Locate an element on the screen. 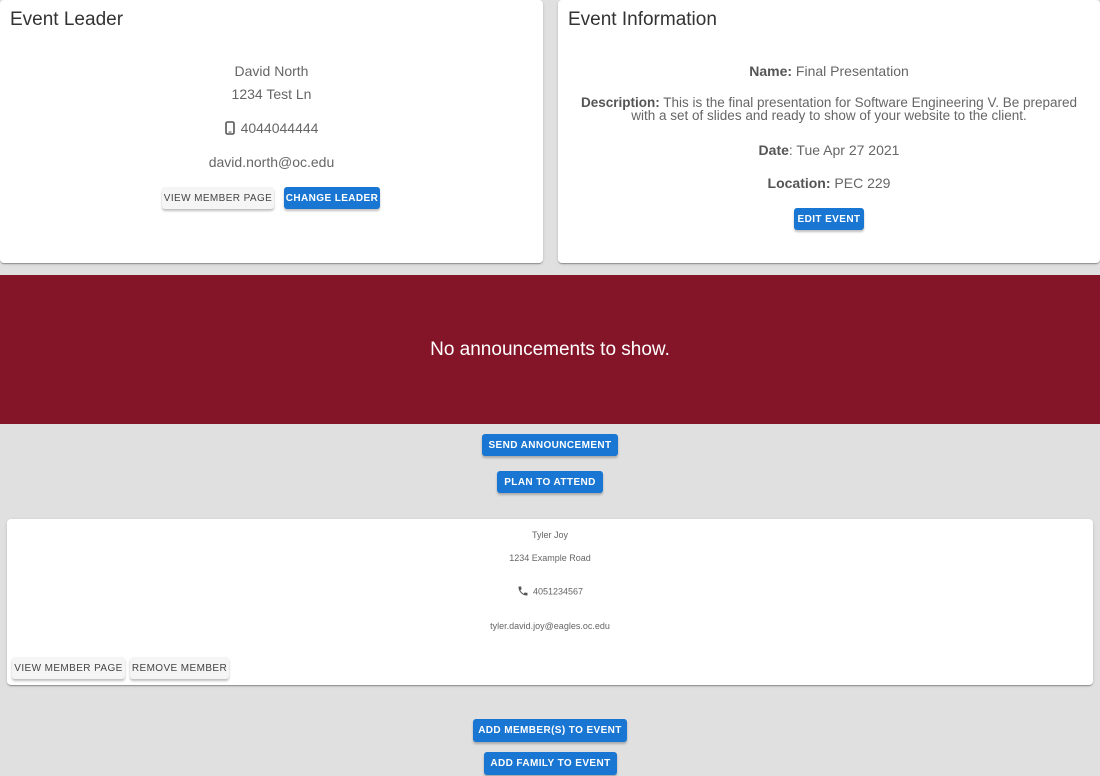  view-member-page-button: View Member Page is located at coordinates (218, 198).